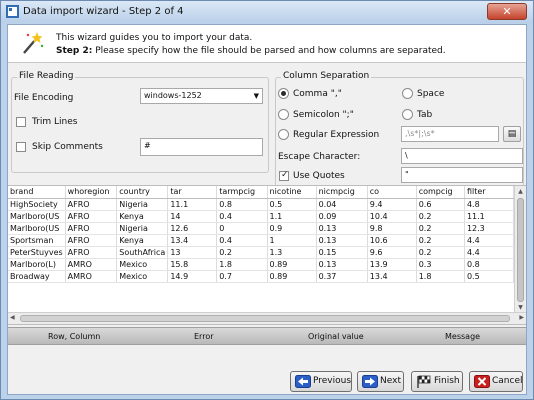 The width and height of the screenshot is (534, 400). I want to click on error-column-header: Message, so click(462, 336).